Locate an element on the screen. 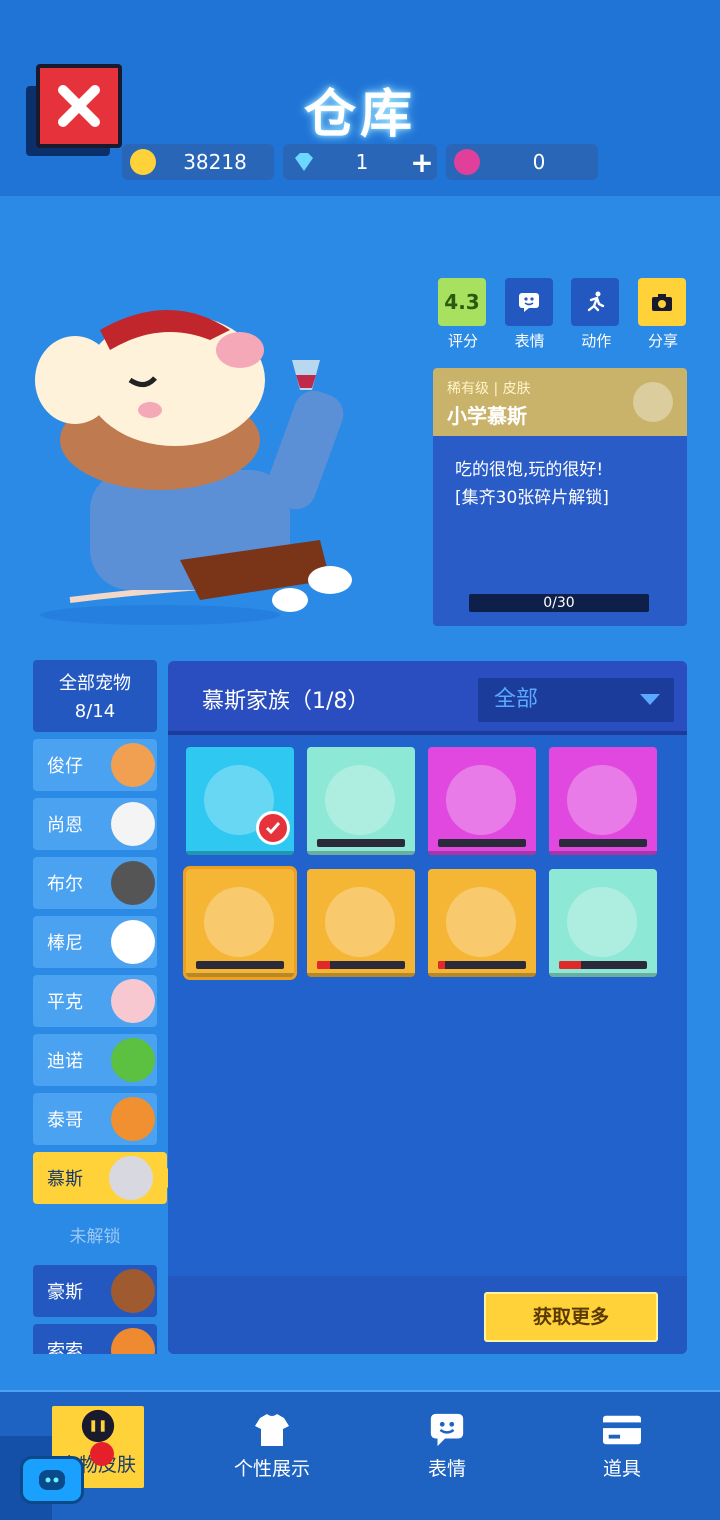 Image resolution: width=720 pixels, height=1520 pixels. pet-character-image is located at coordinates (200, 465).